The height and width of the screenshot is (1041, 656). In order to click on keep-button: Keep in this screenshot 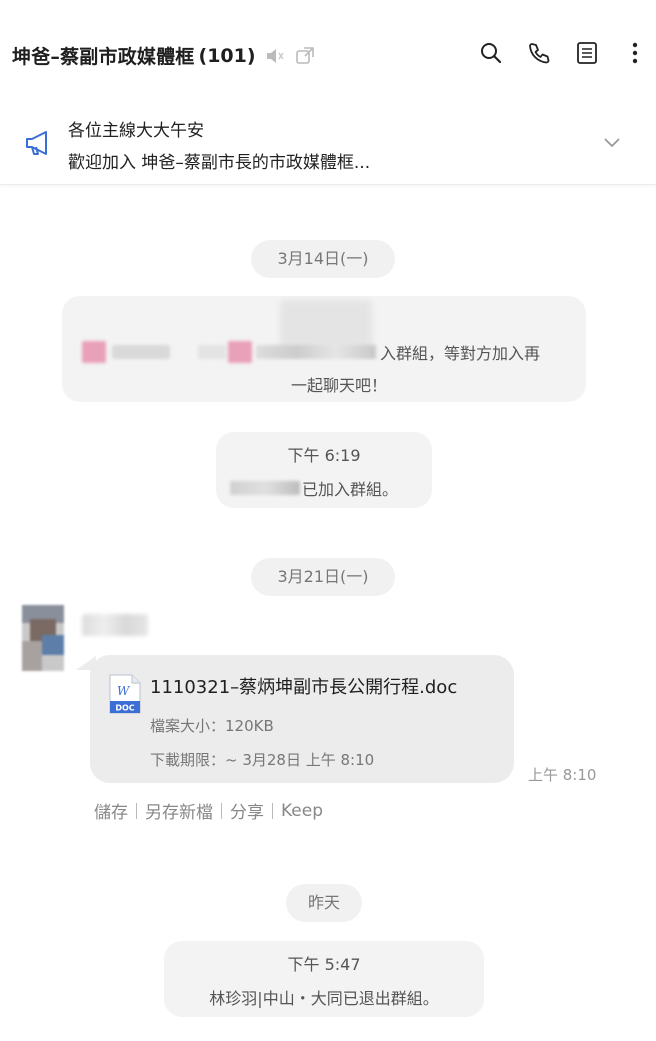, I will do `click(302, 811)`.